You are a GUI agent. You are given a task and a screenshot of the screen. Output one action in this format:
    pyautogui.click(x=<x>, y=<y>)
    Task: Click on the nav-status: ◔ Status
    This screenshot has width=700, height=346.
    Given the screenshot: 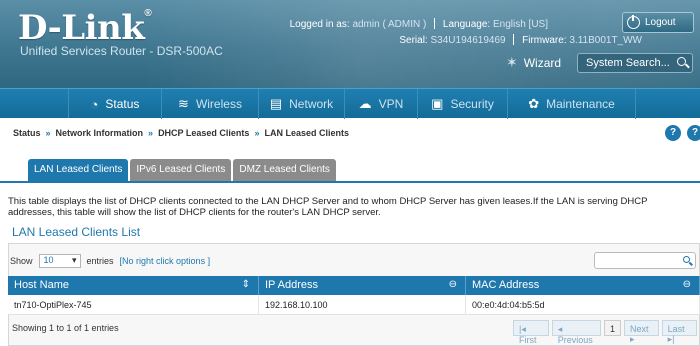 What is the action you would take?
    pyautogui.click(x=115, y=104)
    